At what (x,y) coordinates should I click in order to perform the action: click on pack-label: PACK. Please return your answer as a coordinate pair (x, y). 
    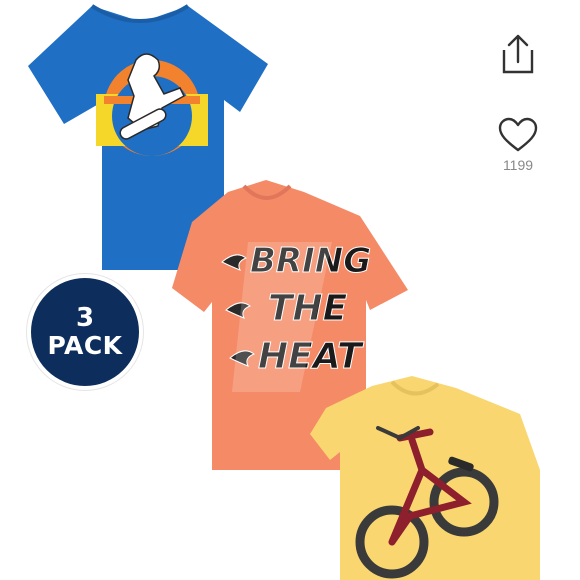
    Looking at the image, I should click on (85, 345).